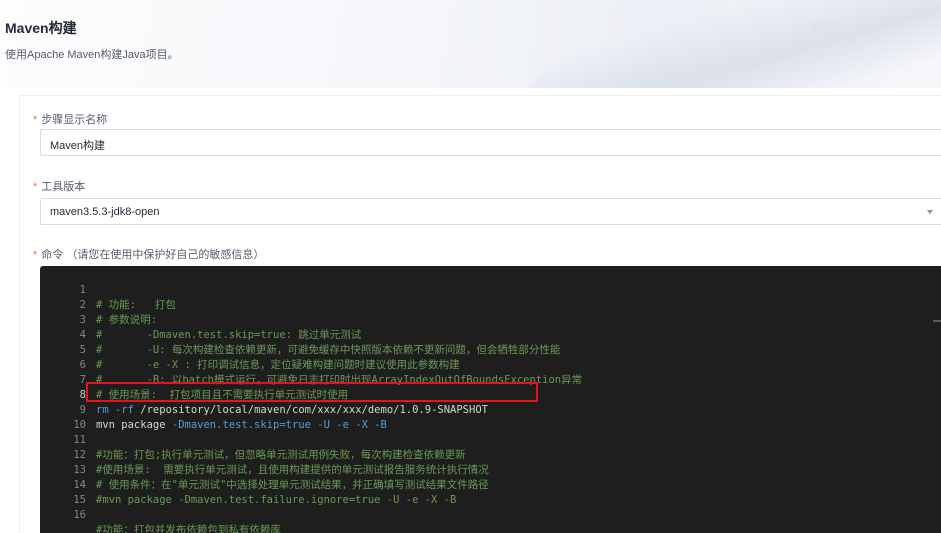 The height and width of the screenshot is (533, 941). What do you see at coordinates (490, 304) in the screenshot?
I see `code-line: 2 # 参数说明:` at bounding box center [490, 304].